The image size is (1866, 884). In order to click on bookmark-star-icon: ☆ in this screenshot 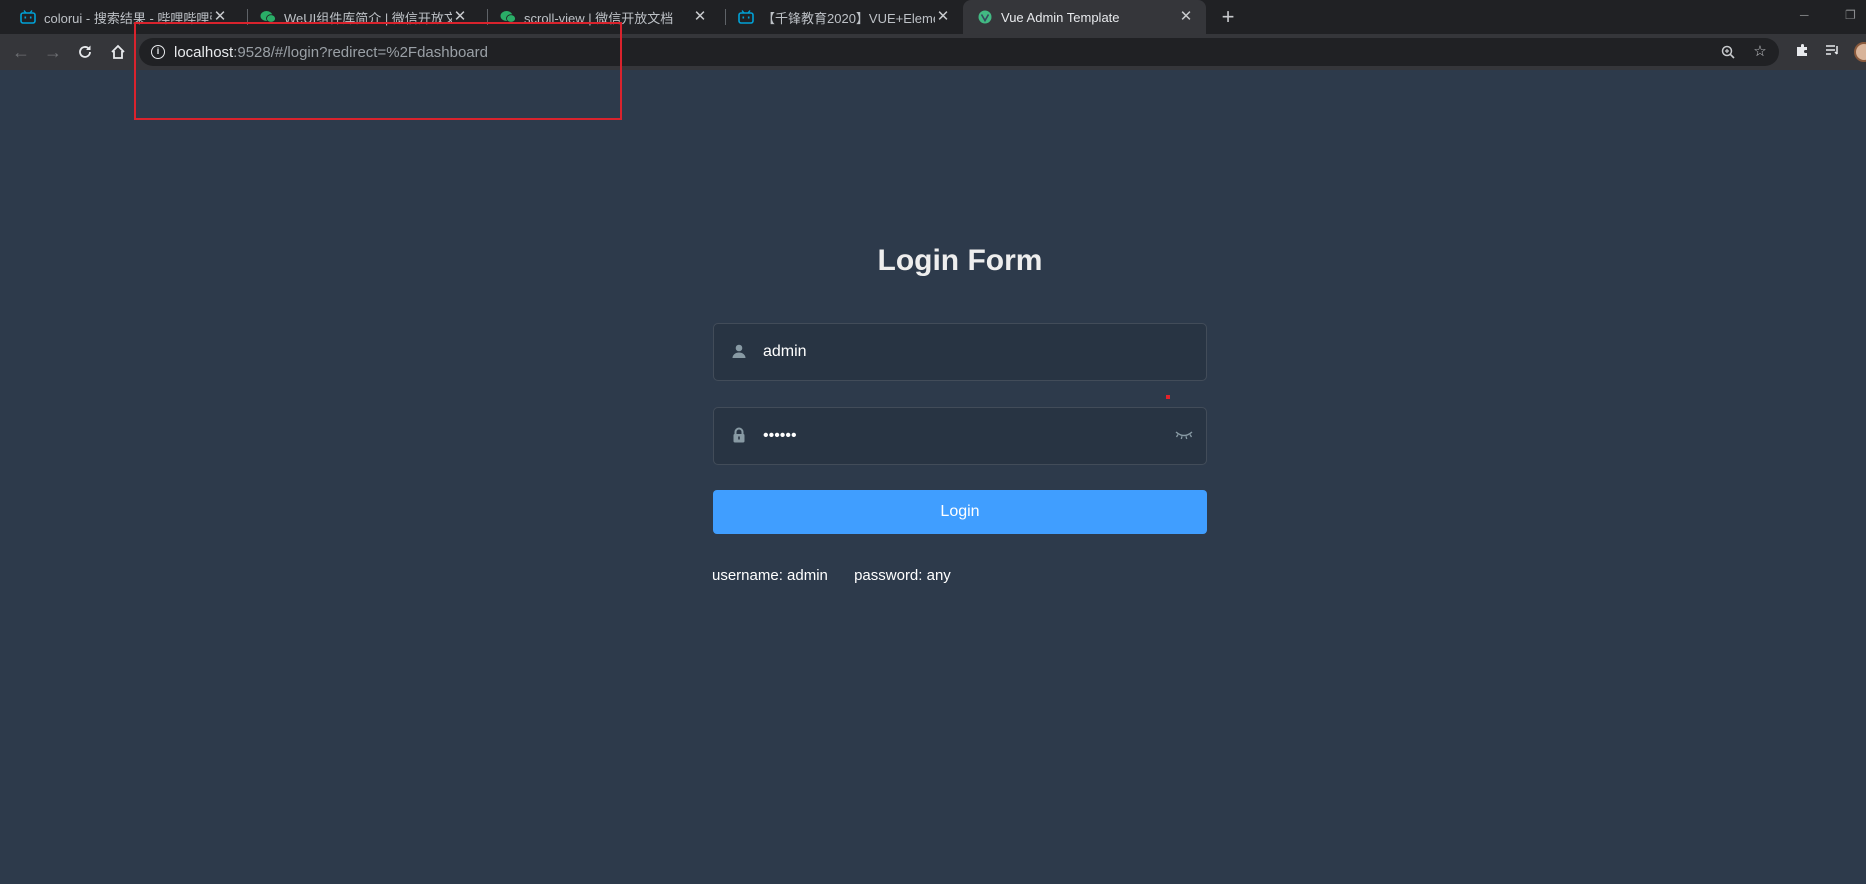, I will do `click(1760, 52)`.